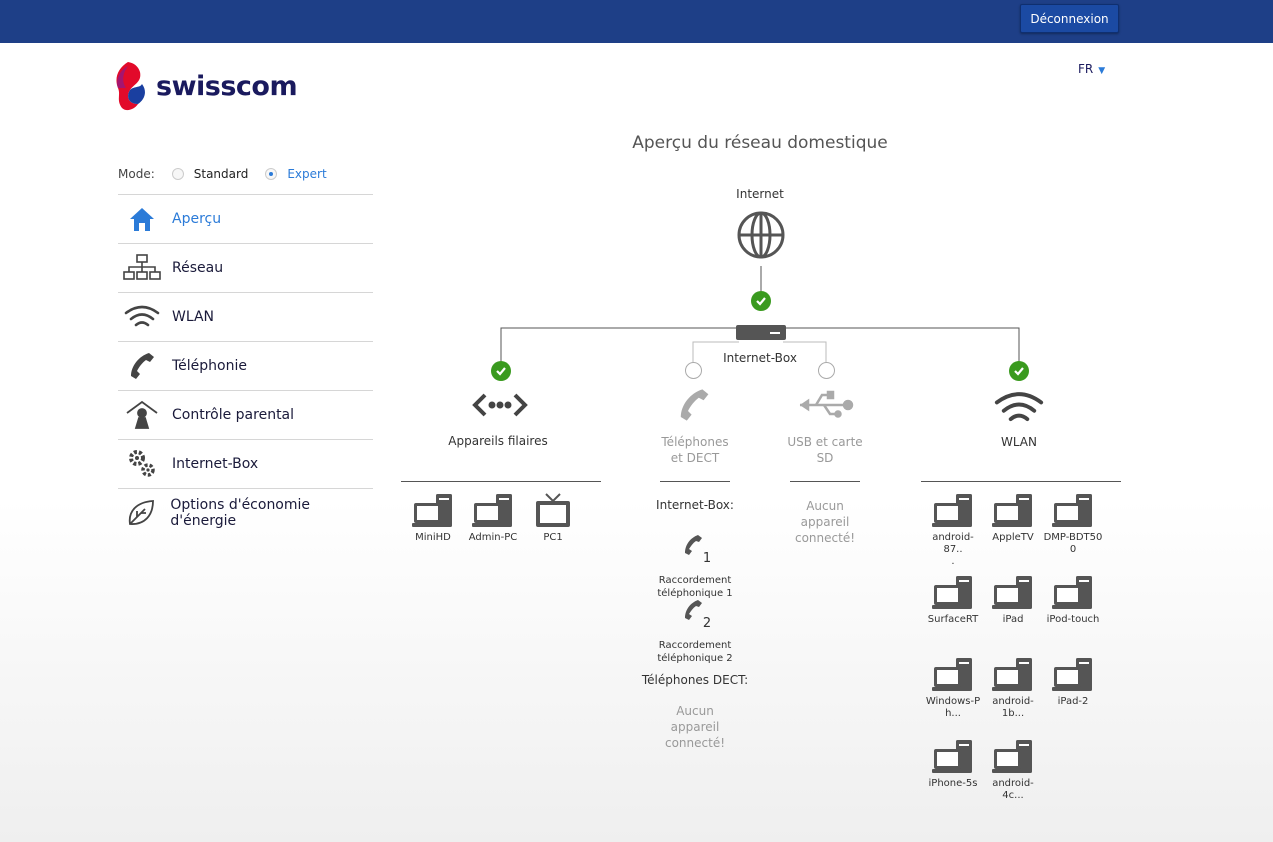 This screenshot has width=1273, height=842. What do you see at coordinates (1073, 619) in the screenshot?
I see `device-name: iPod-touch` at bounding box center [1073, 619].